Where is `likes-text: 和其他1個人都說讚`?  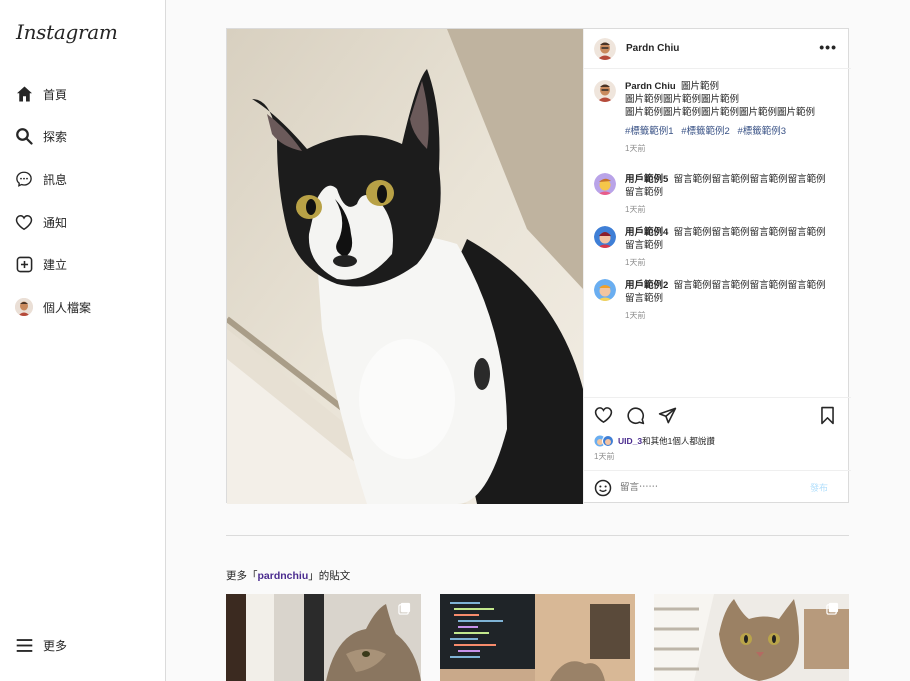
likes-text: 和其他1個人都說讚 is located at coordinates (678, 441).